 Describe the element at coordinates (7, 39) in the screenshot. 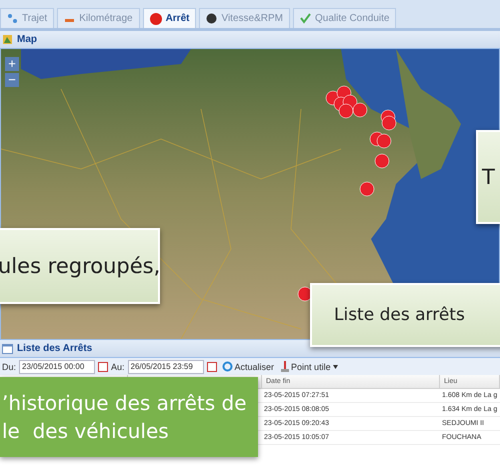

I see `map-icon` at that location.